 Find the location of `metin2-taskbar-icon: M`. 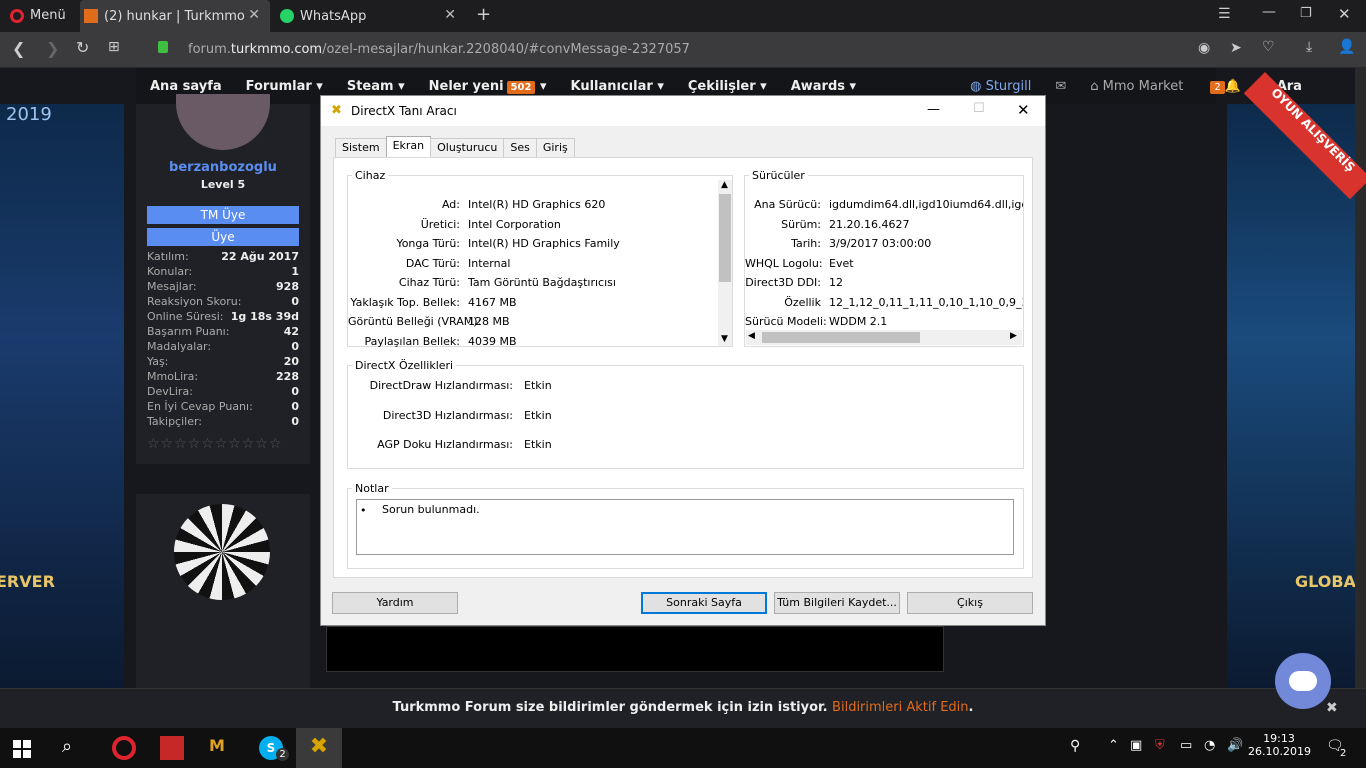

metin2-taskbar-icon: M is located at coordinates (221, 748).